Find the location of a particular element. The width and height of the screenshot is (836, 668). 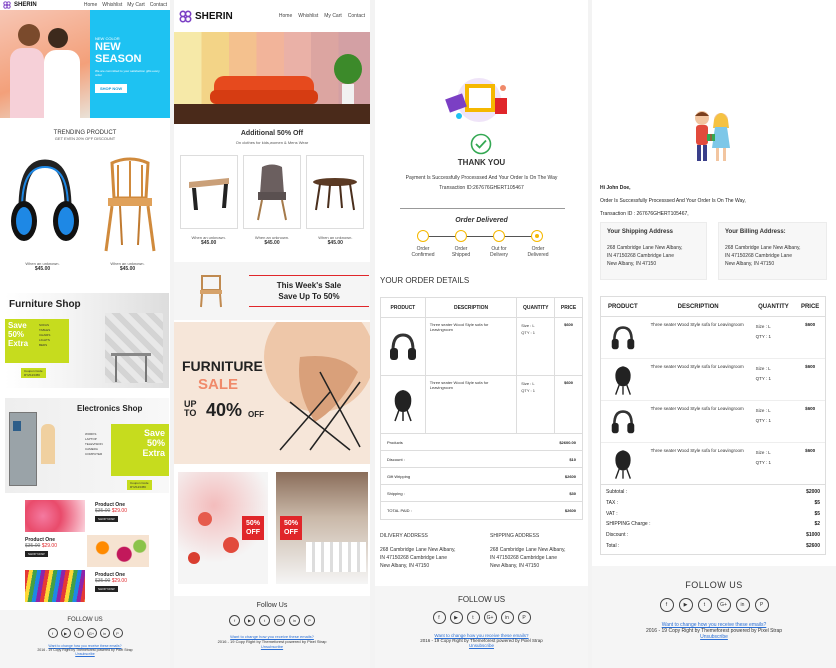

chair-image is located at coordinates (130, 203).